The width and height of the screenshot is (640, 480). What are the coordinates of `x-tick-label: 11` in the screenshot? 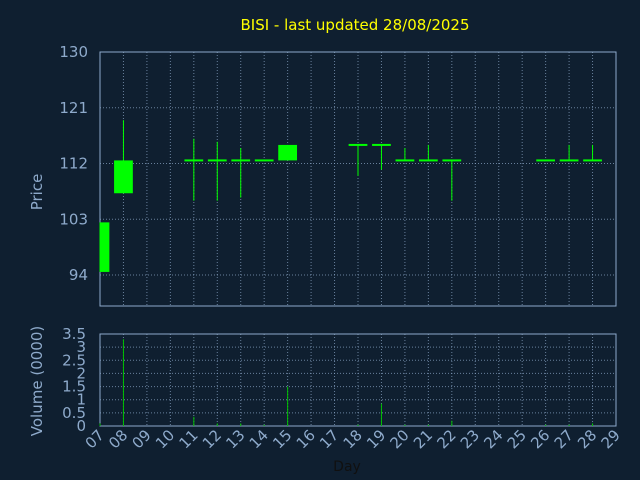 It's located at (188, 439).